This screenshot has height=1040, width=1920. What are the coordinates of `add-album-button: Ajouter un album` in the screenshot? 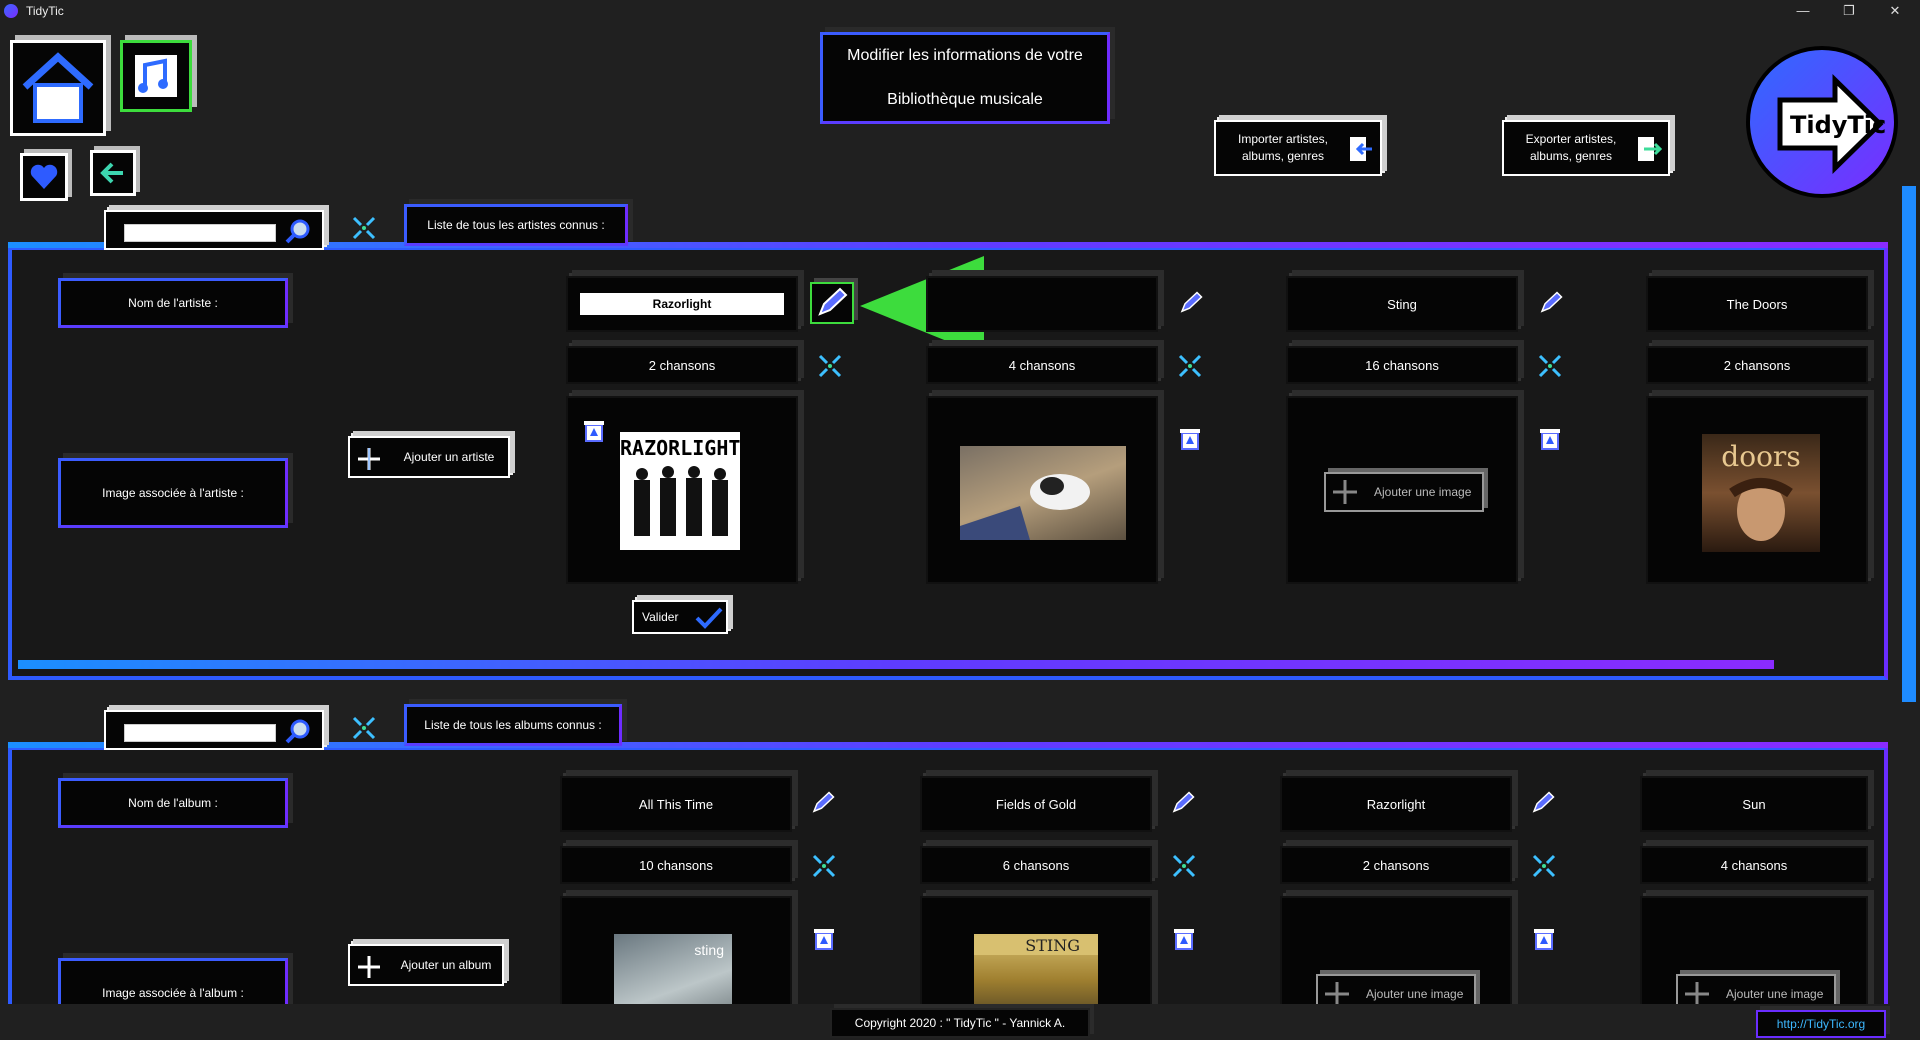 It's located at (426, 965).